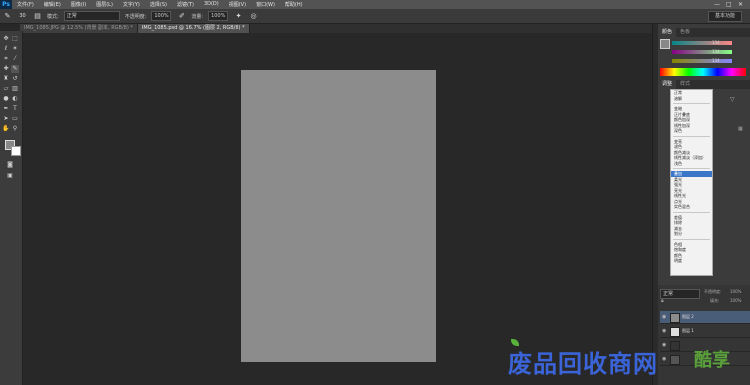 This screenshot has width=750, height=385. Describe the element at coordinates (15, 59) in the screenshot. I see `eyedropper-icon: ⁄` at that location.